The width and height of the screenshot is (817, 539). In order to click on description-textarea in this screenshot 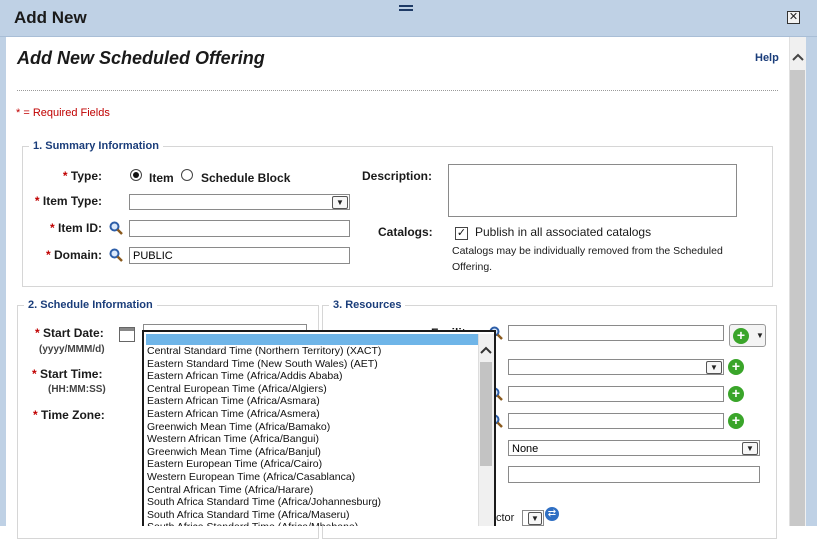, I will do `click(592, 190)`.